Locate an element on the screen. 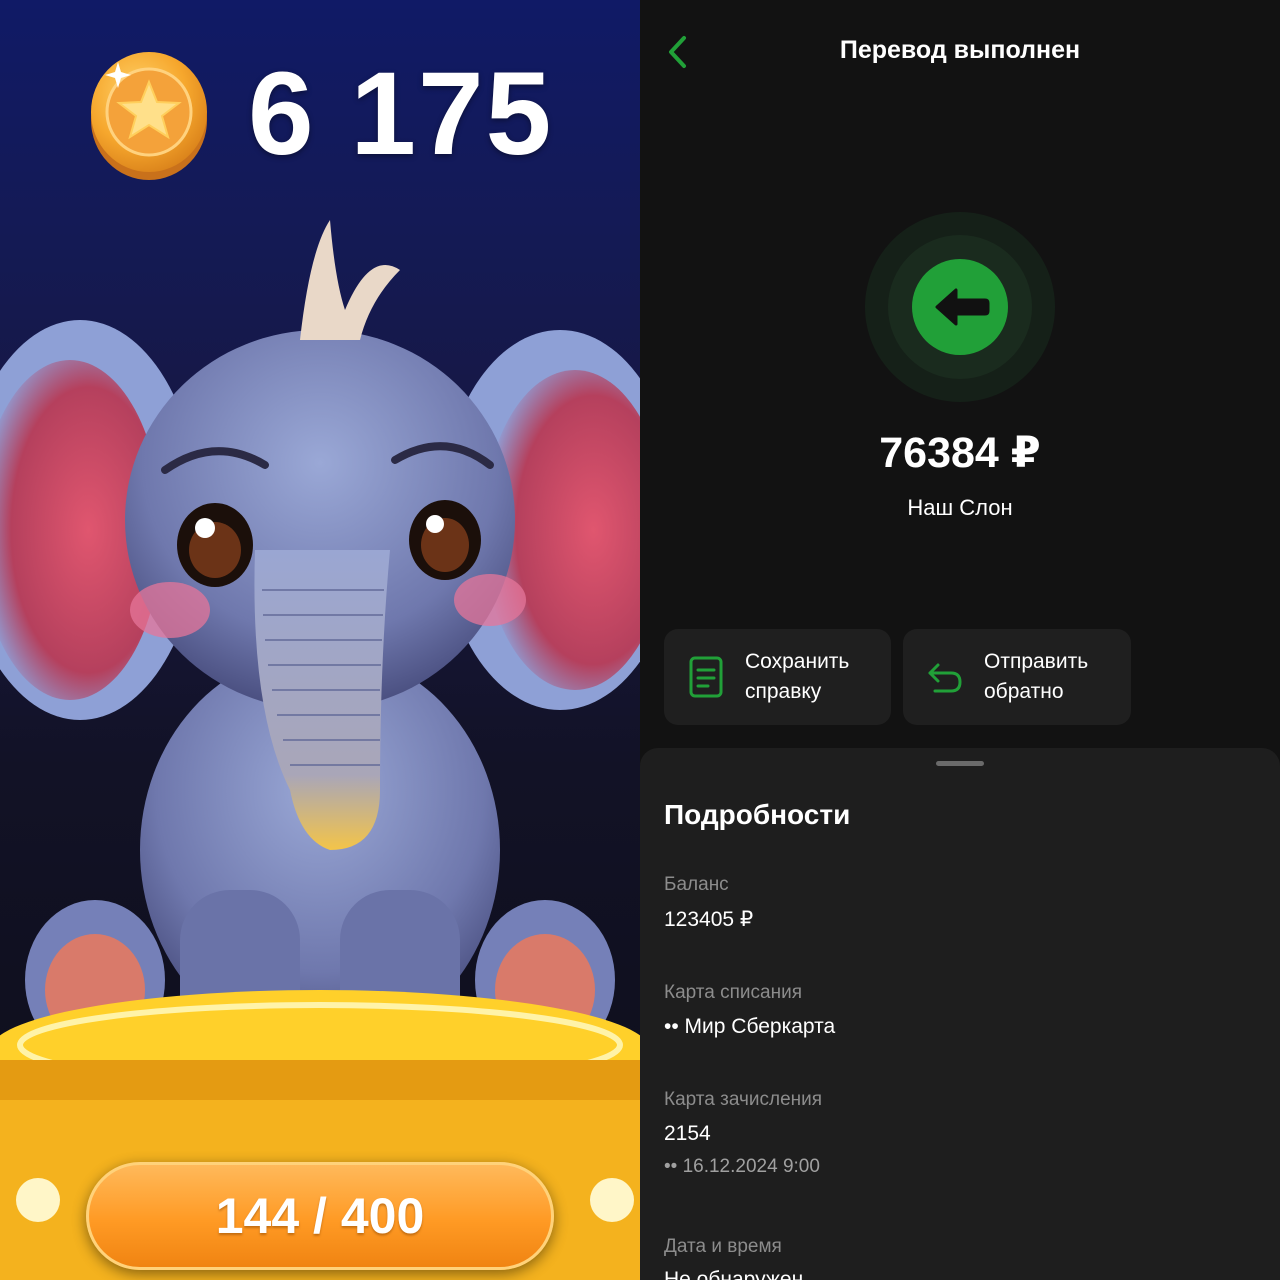 Image resolution: width=1280 pixels, height=1280 pixels. progress-label: 144 / 400 is located at coordinates (320, 1216).